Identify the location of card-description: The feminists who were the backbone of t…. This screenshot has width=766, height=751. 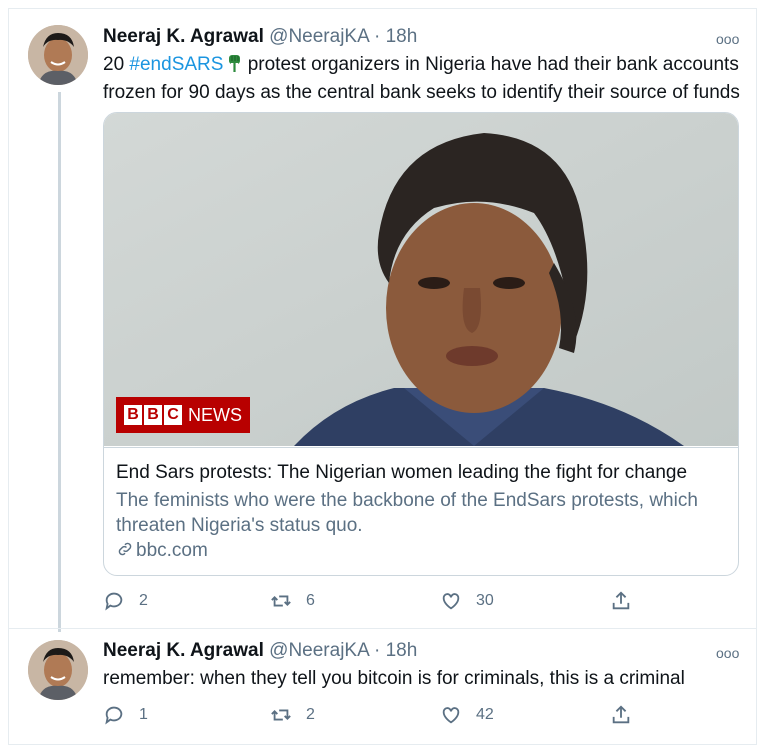
(407, 513).